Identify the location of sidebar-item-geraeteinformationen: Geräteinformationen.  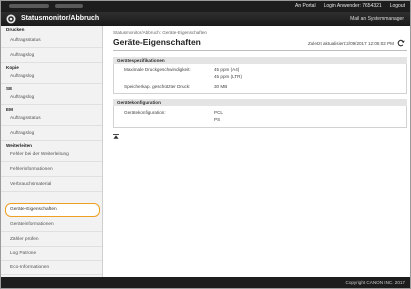
(51, 225).